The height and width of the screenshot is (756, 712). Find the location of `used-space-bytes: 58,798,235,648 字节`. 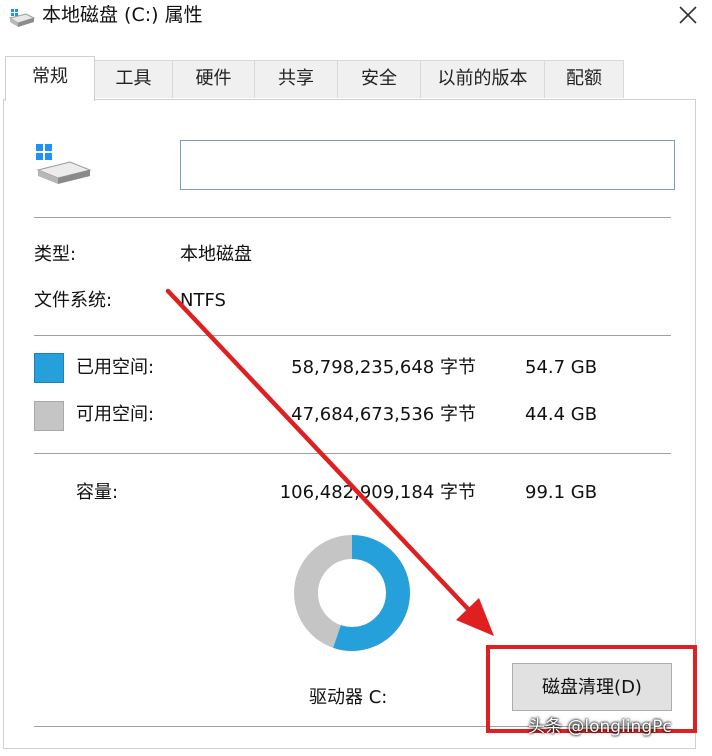

used-space-bytes: 58,798,235,648 字节 is located at coordinates (383, 367).